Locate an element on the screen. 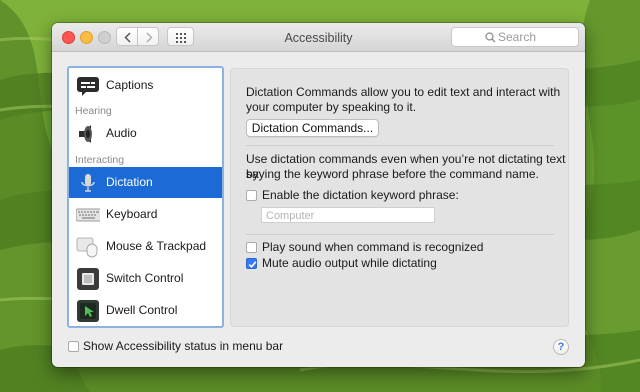  title-bar: Accessibility is located at coordinates (318, 37).